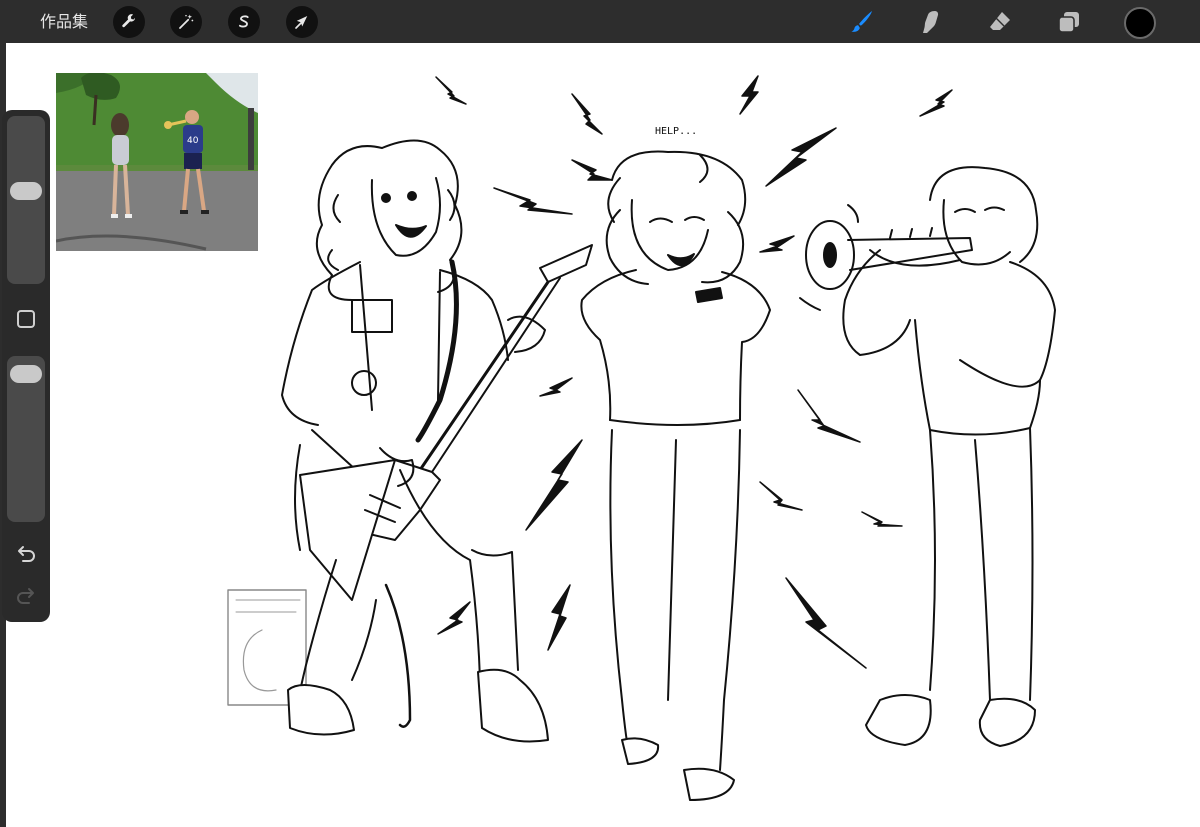 The image size is (1200, 827). I want to click on selection-button, so click(244, 22).